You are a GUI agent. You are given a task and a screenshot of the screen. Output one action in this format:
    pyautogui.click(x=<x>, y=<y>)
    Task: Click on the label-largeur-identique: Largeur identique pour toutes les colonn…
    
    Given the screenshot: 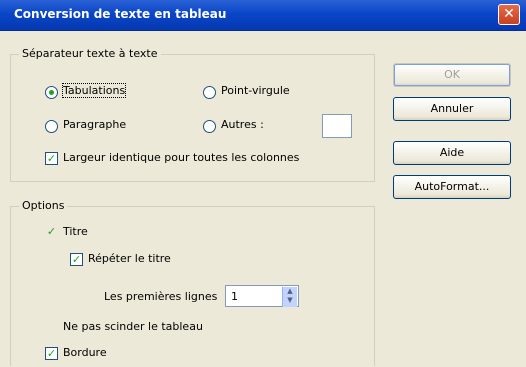 What is the action you would take?
    pyautogui.click(x=181, y=157)
    